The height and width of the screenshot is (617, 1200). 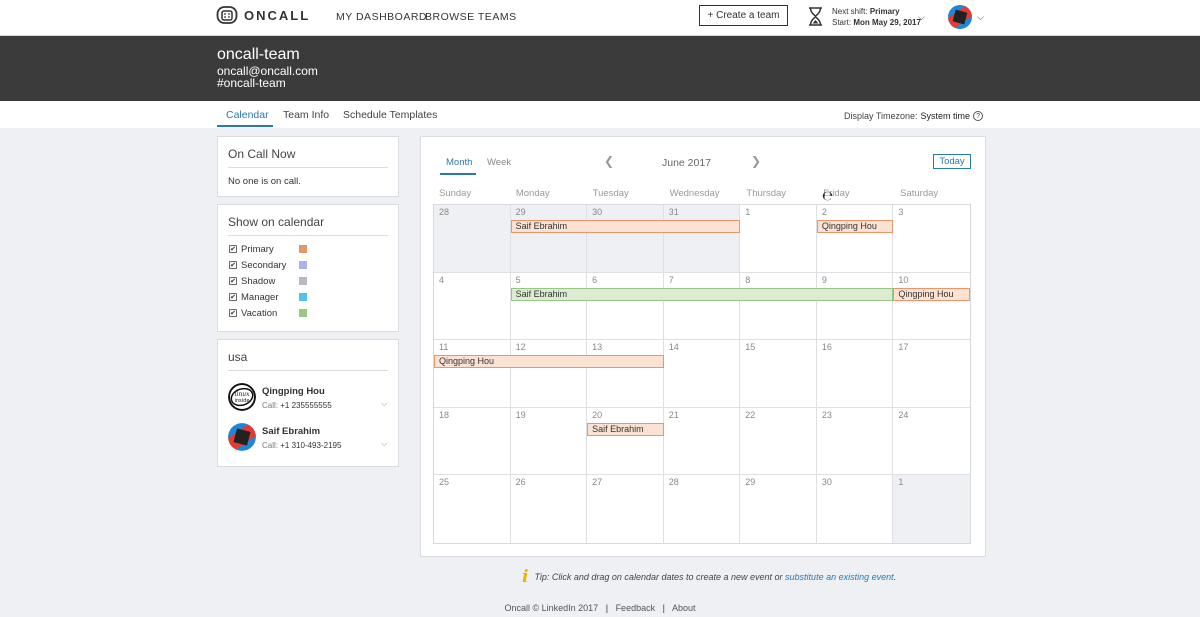 What do you see at coordinates (625, 509) in the screenshot?
I see `day-cell: 27` at bounding box center [625, 509].